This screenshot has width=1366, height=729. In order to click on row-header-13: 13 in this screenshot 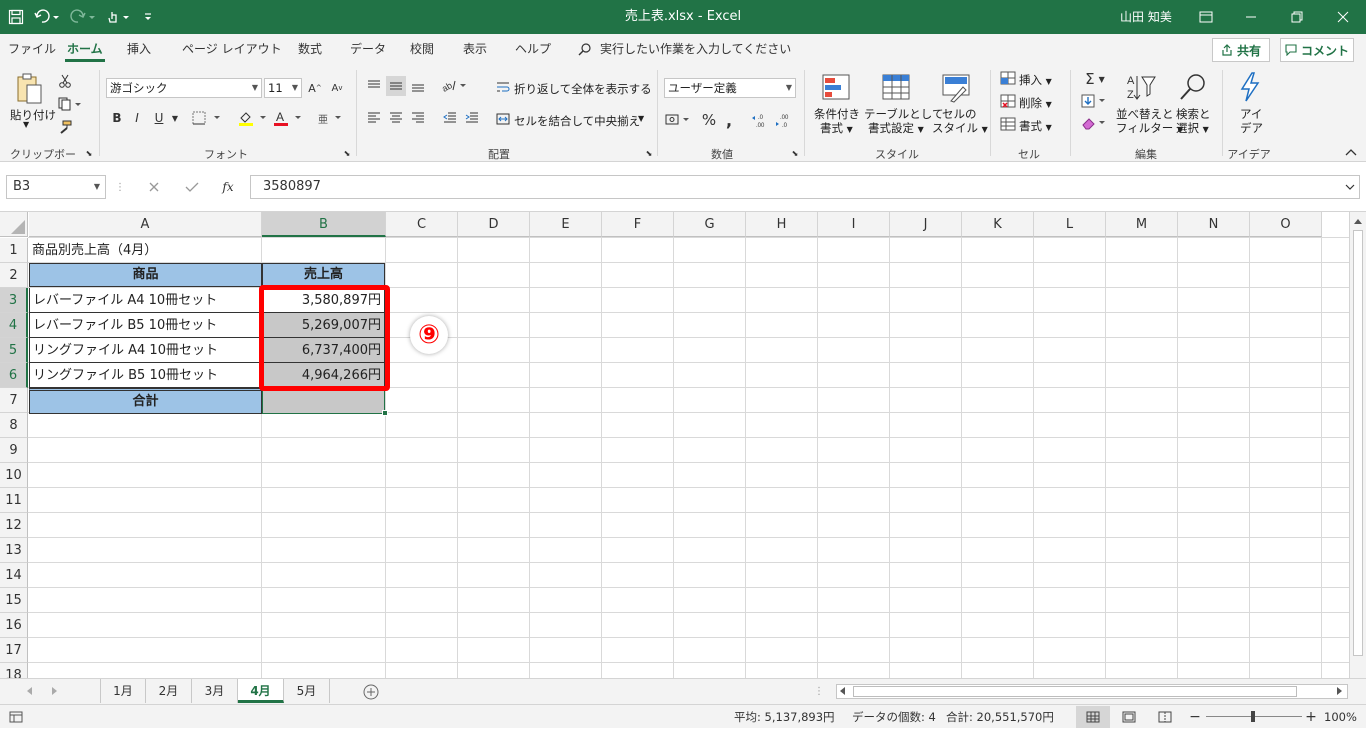, I will do `click(14, 550)`.